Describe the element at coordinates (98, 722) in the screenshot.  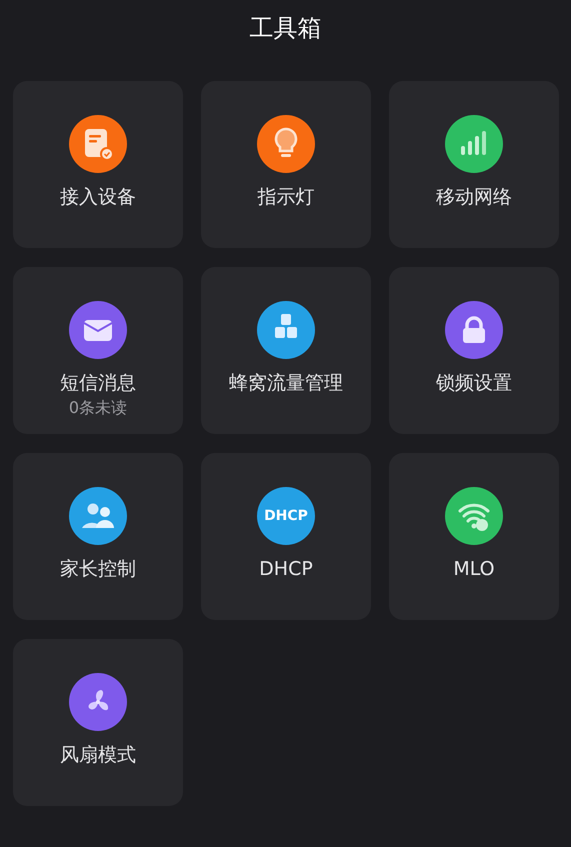
I see `tool-tile: 风扇模式` at that location.